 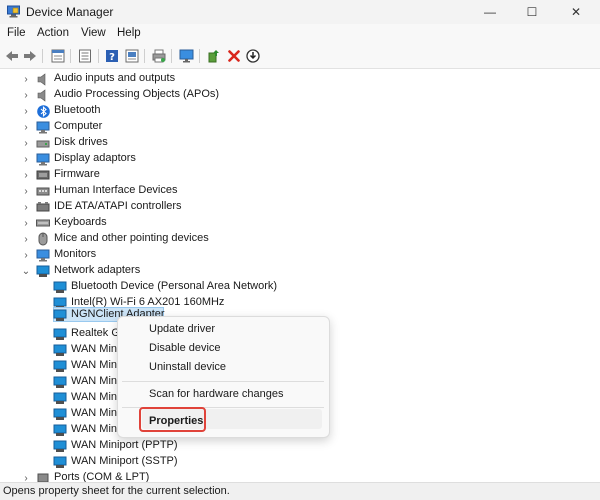 What do you see at coordinates (300, 34) in the screenshot?
I see `menu-bar: File Action View Help` at bounding box center [300, 34].